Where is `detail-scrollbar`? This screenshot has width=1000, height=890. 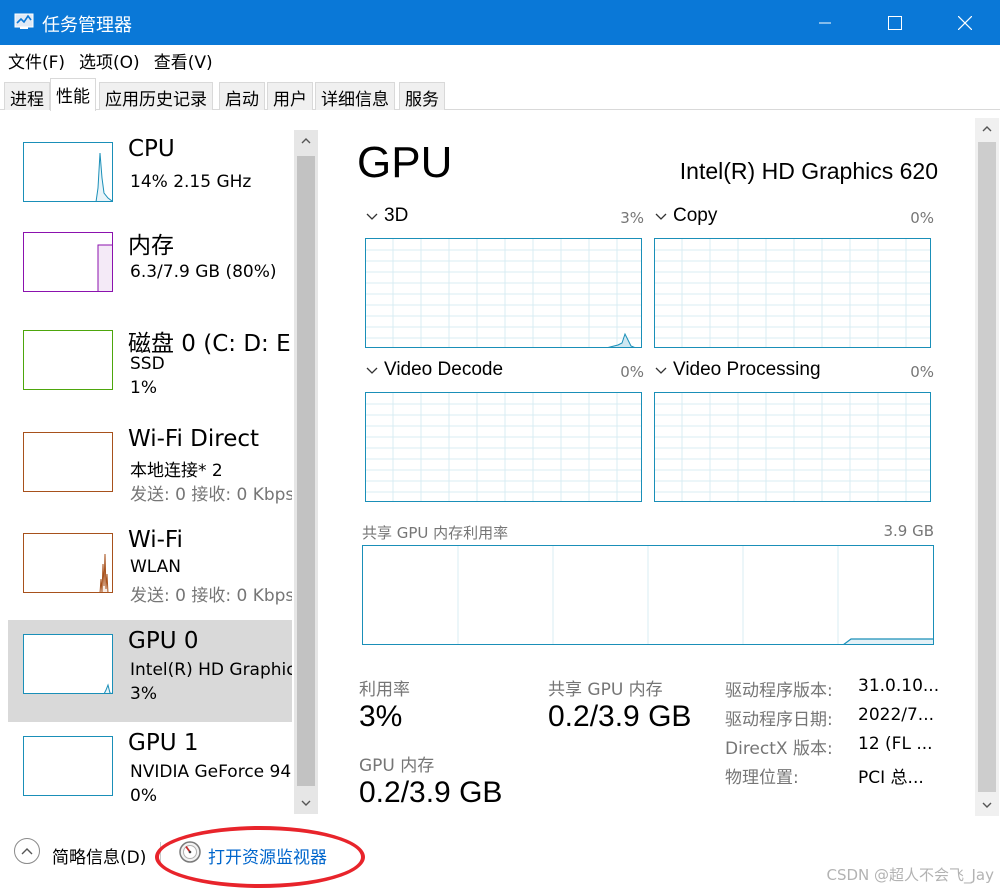
detail-scrollbar is located at coordinates (987, 467).